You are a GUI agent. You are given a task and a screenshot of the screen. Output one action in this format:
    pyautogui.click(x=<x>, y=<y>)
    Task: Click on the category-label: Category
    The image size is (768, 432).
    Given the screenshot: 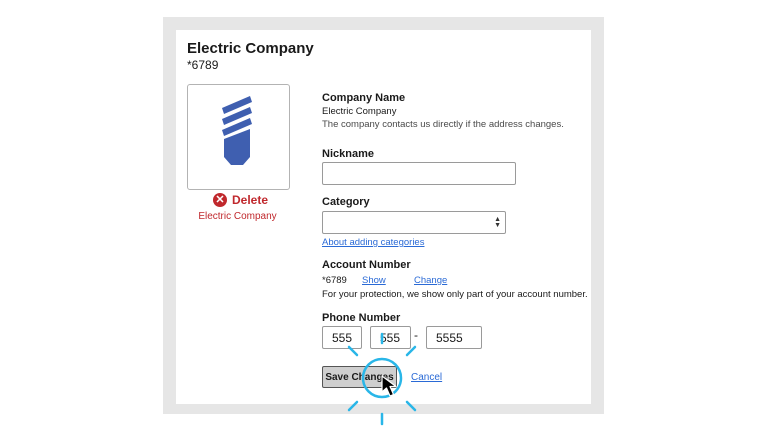 What is the action you would take?
    pyautogui.click(x=346, y=202)
    